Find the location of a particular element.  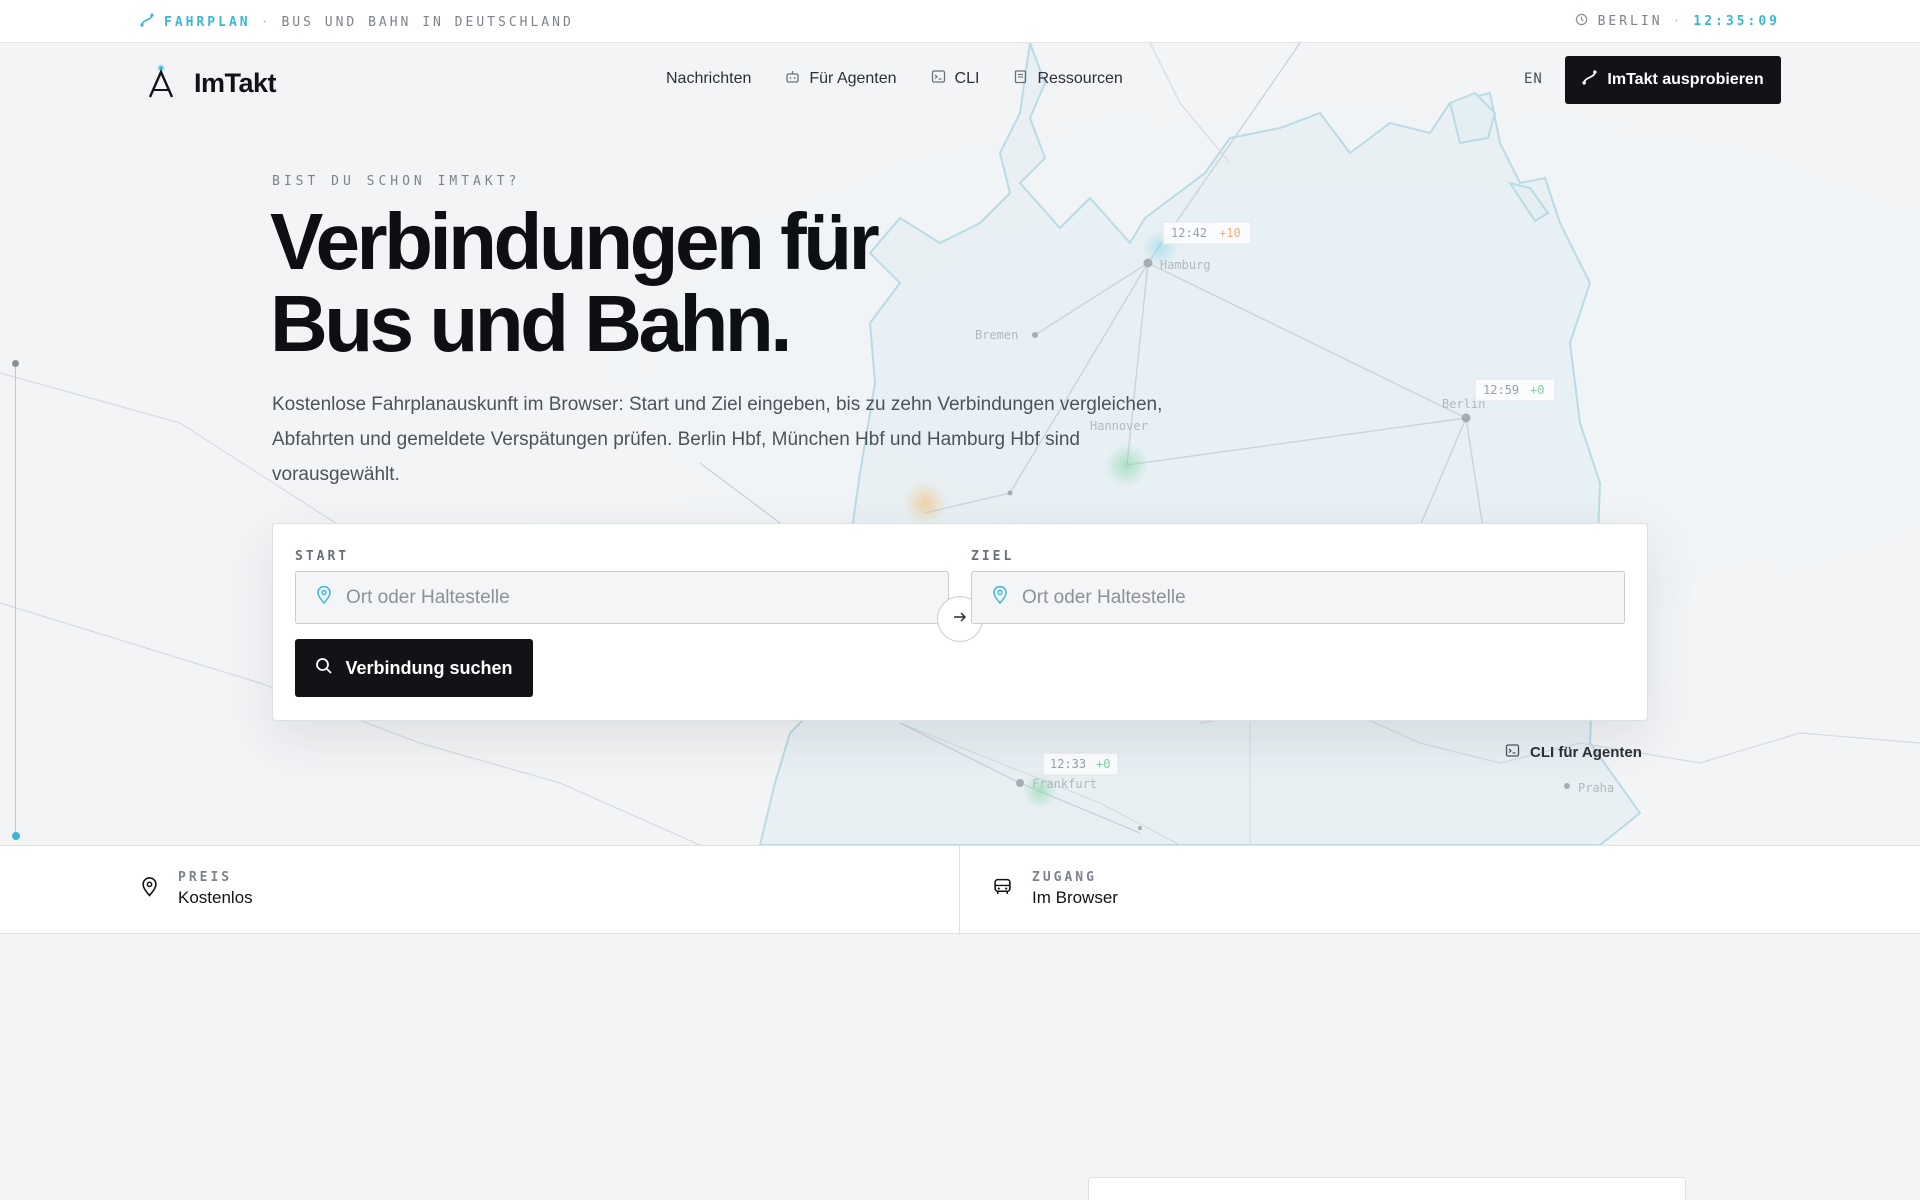

dest-input is located at coordinates (1302, 597).